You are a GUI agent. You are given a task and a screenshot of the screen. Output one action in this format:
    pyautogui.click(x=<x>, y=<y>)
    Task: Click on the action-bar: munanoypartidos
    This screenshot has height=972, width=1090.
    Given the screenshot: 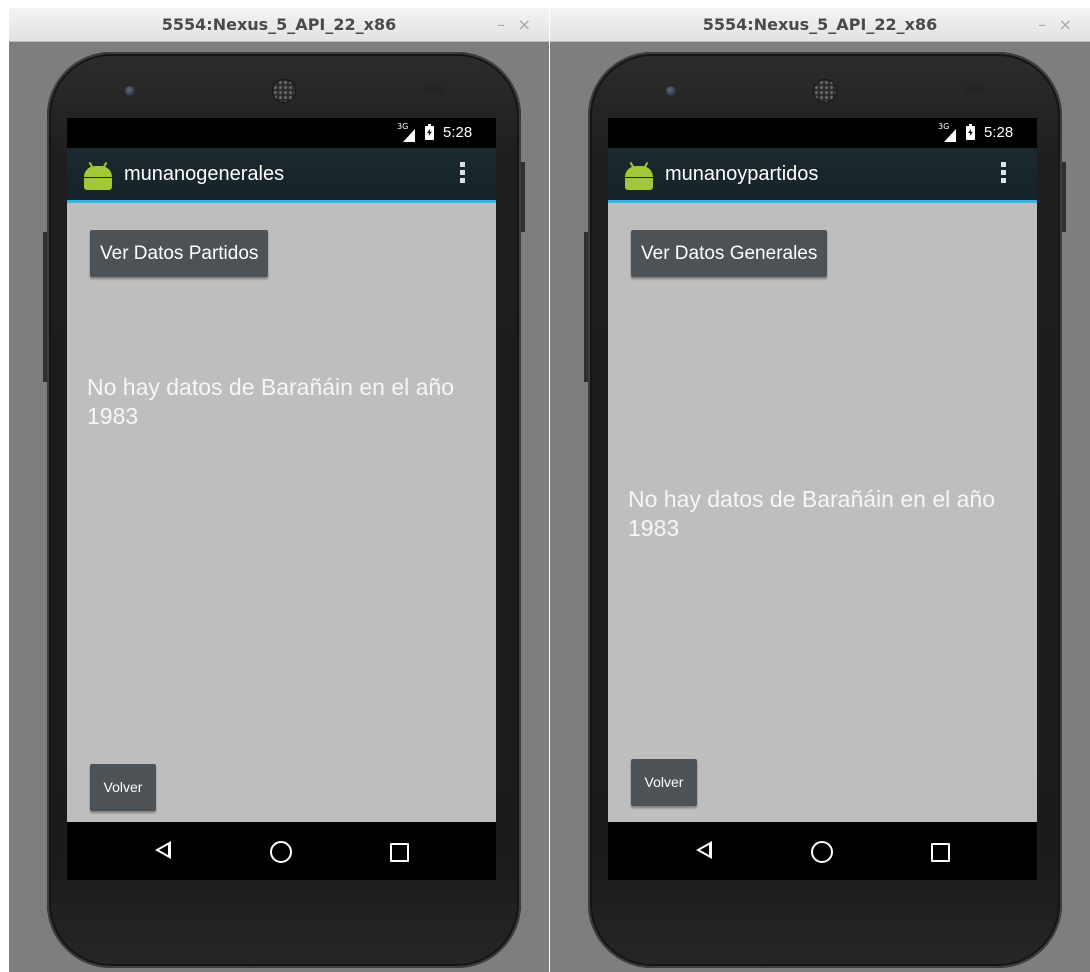 What is the action you would take?
    pyautogui.click(x=822, y=175)
    